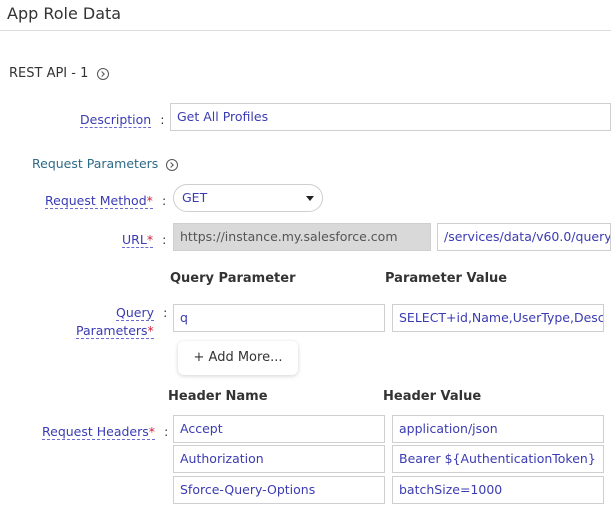 The width and height of the screenshot is (611, 505). Describe the element at coordinates (432, 396) in the screenshot. I see `header-value-header: Header Value` at that location.